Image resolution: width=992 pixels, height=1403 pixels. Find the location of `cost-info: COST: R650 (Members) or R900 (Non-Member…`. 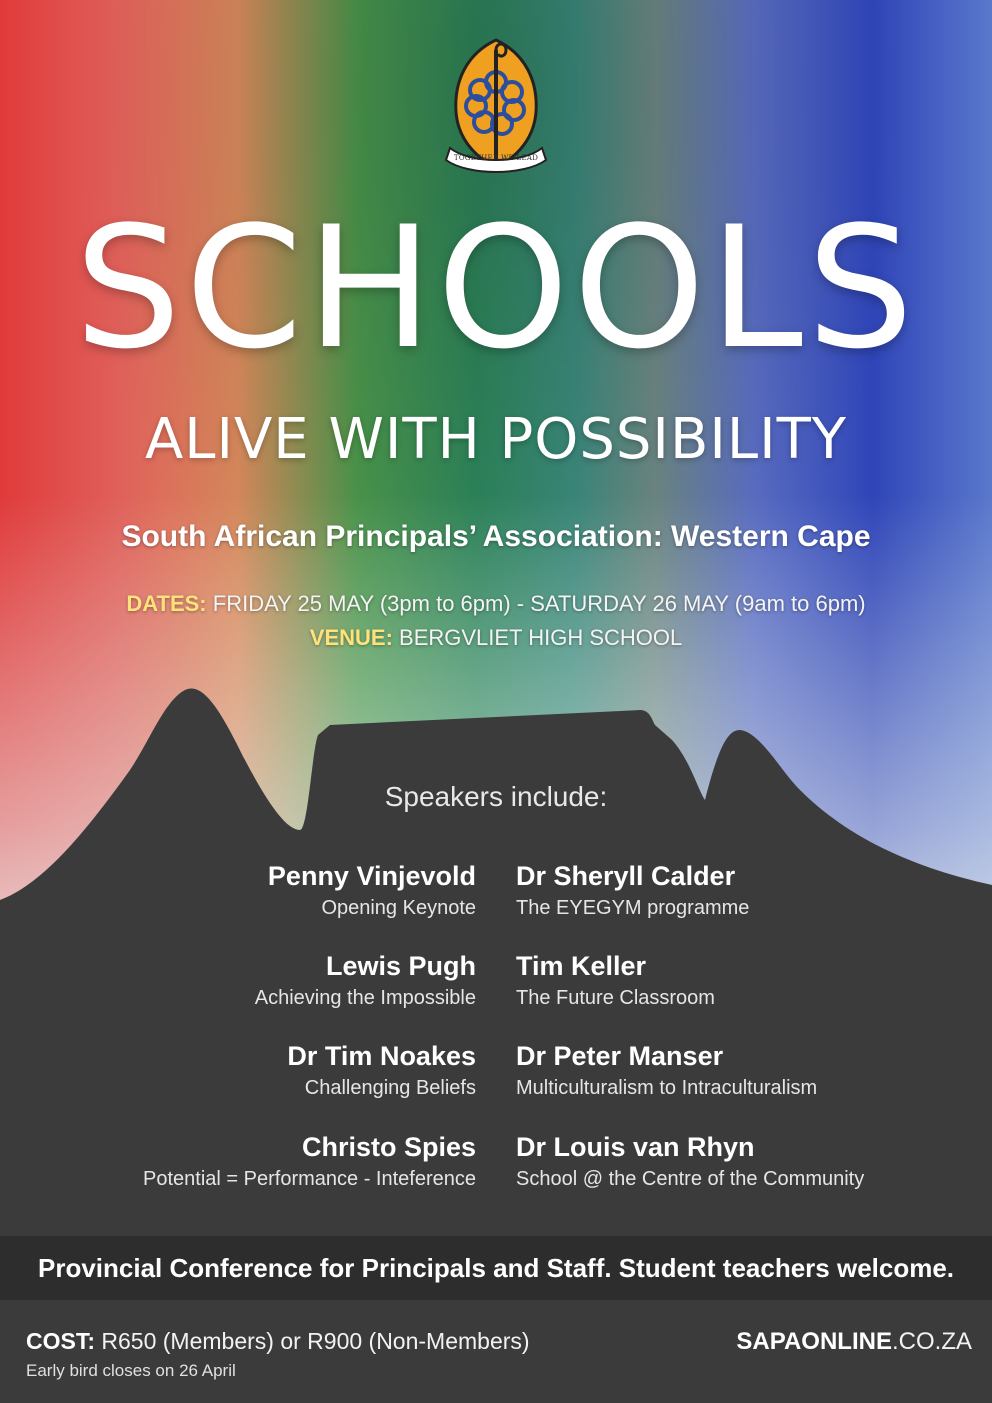

cost-info: COST: R650 (Members) or R900 (Non-Member… is located at coordinates (278, 1341).